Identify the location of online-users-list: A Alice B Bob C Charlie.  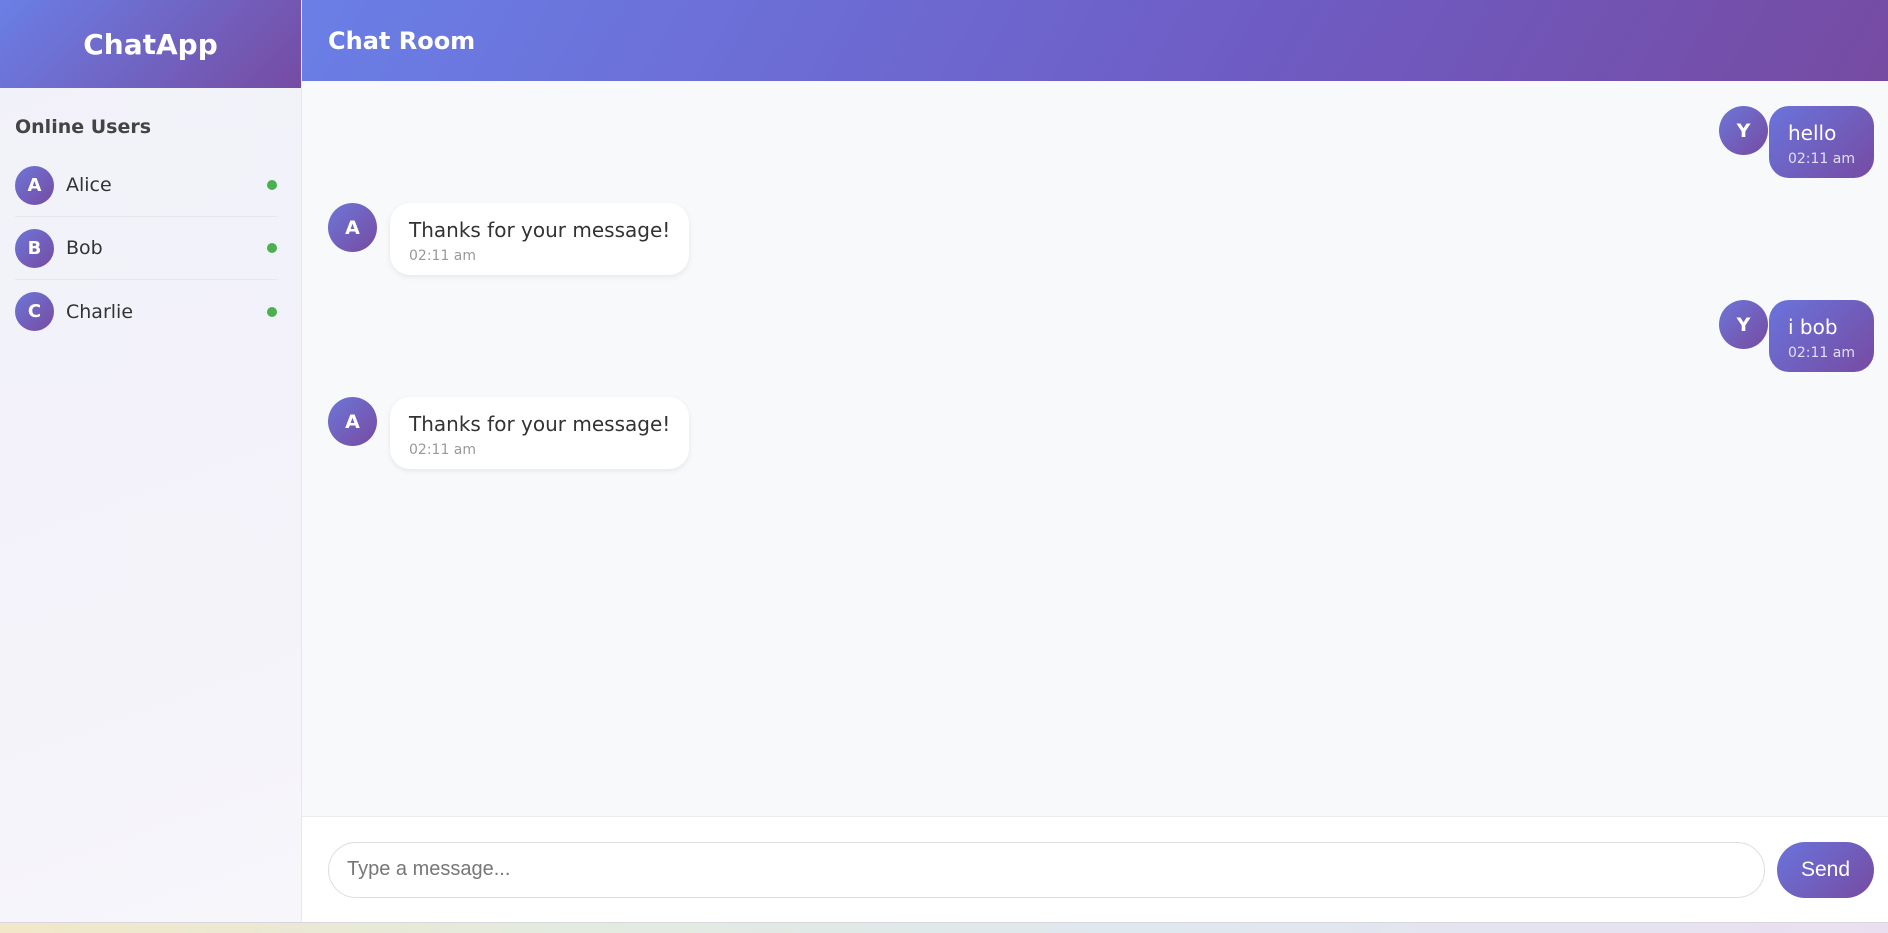
(150, 248).